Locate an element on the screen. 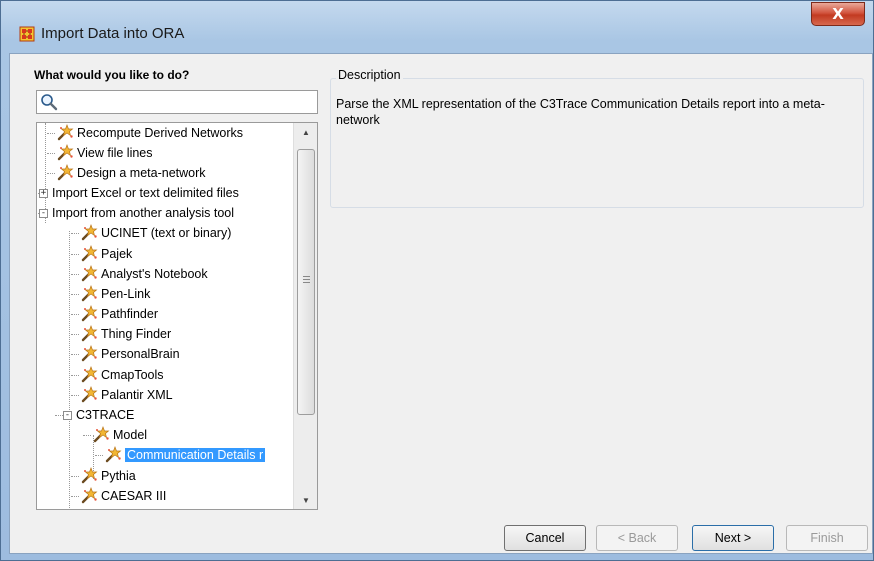 This screenshot has width=874, height=561. tree-item: Pythia is located at coordinates (103, 476).